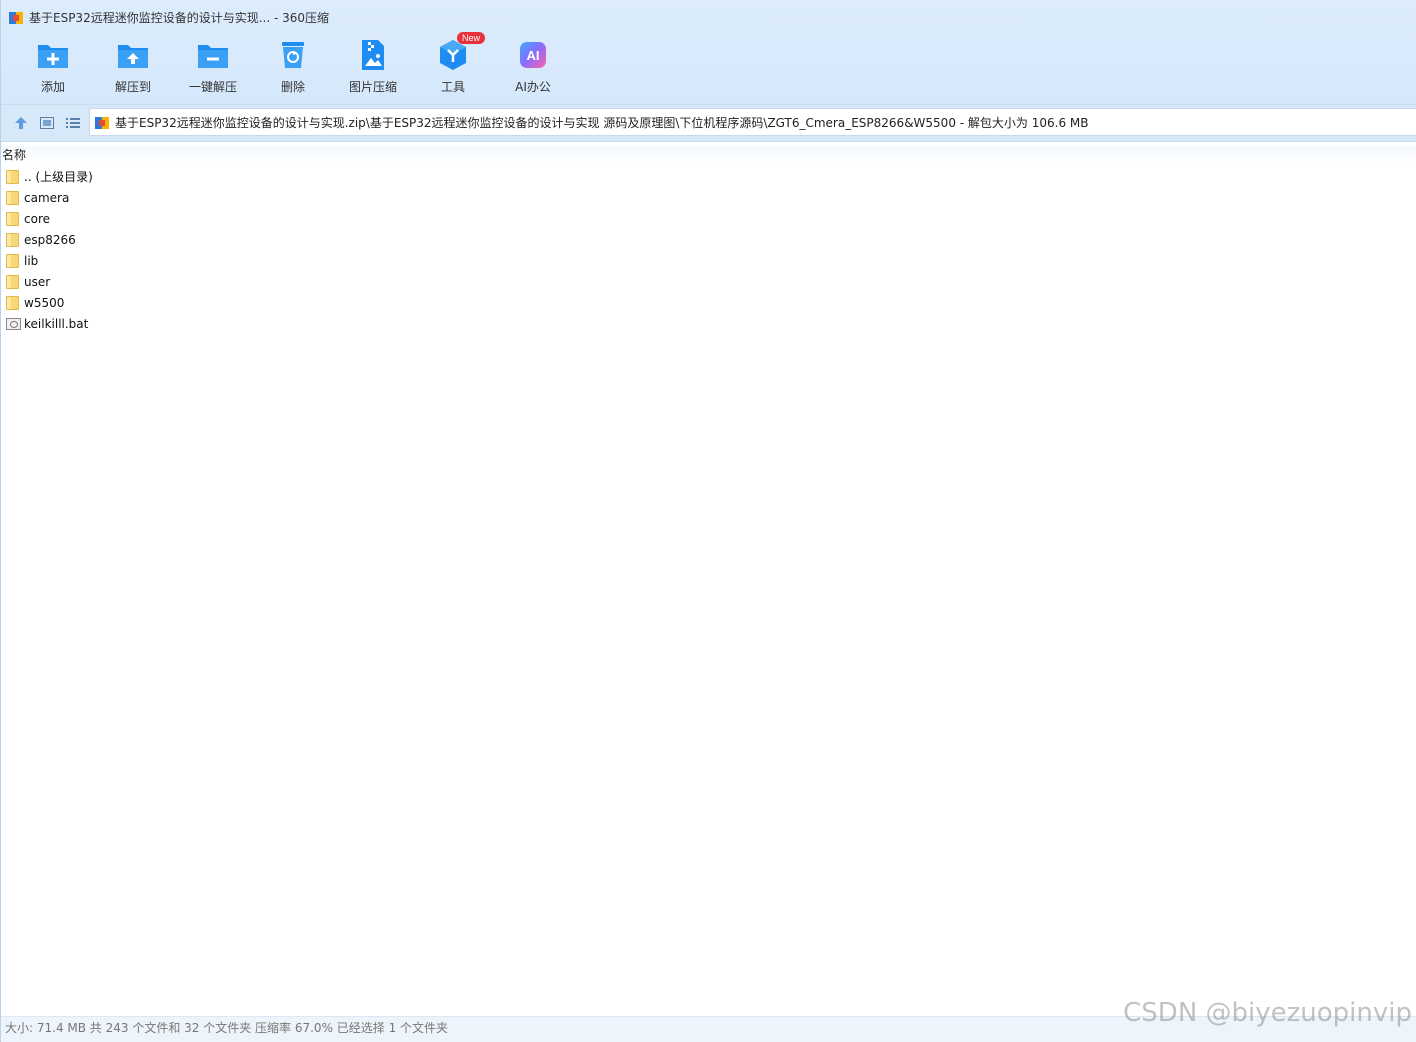  What do you see at coordinates (708, 176) in the screenshot?
I see `list-item-parent-dir: .. (上级目录)` at bounding box center [708, 176].